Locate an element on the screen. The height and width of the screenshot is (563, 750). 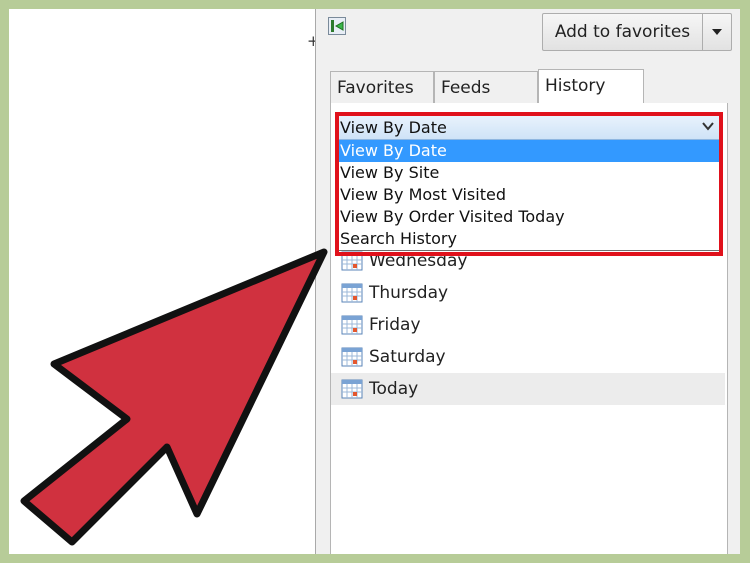
history-day-item: Friday is located at coordinates (528, 325).